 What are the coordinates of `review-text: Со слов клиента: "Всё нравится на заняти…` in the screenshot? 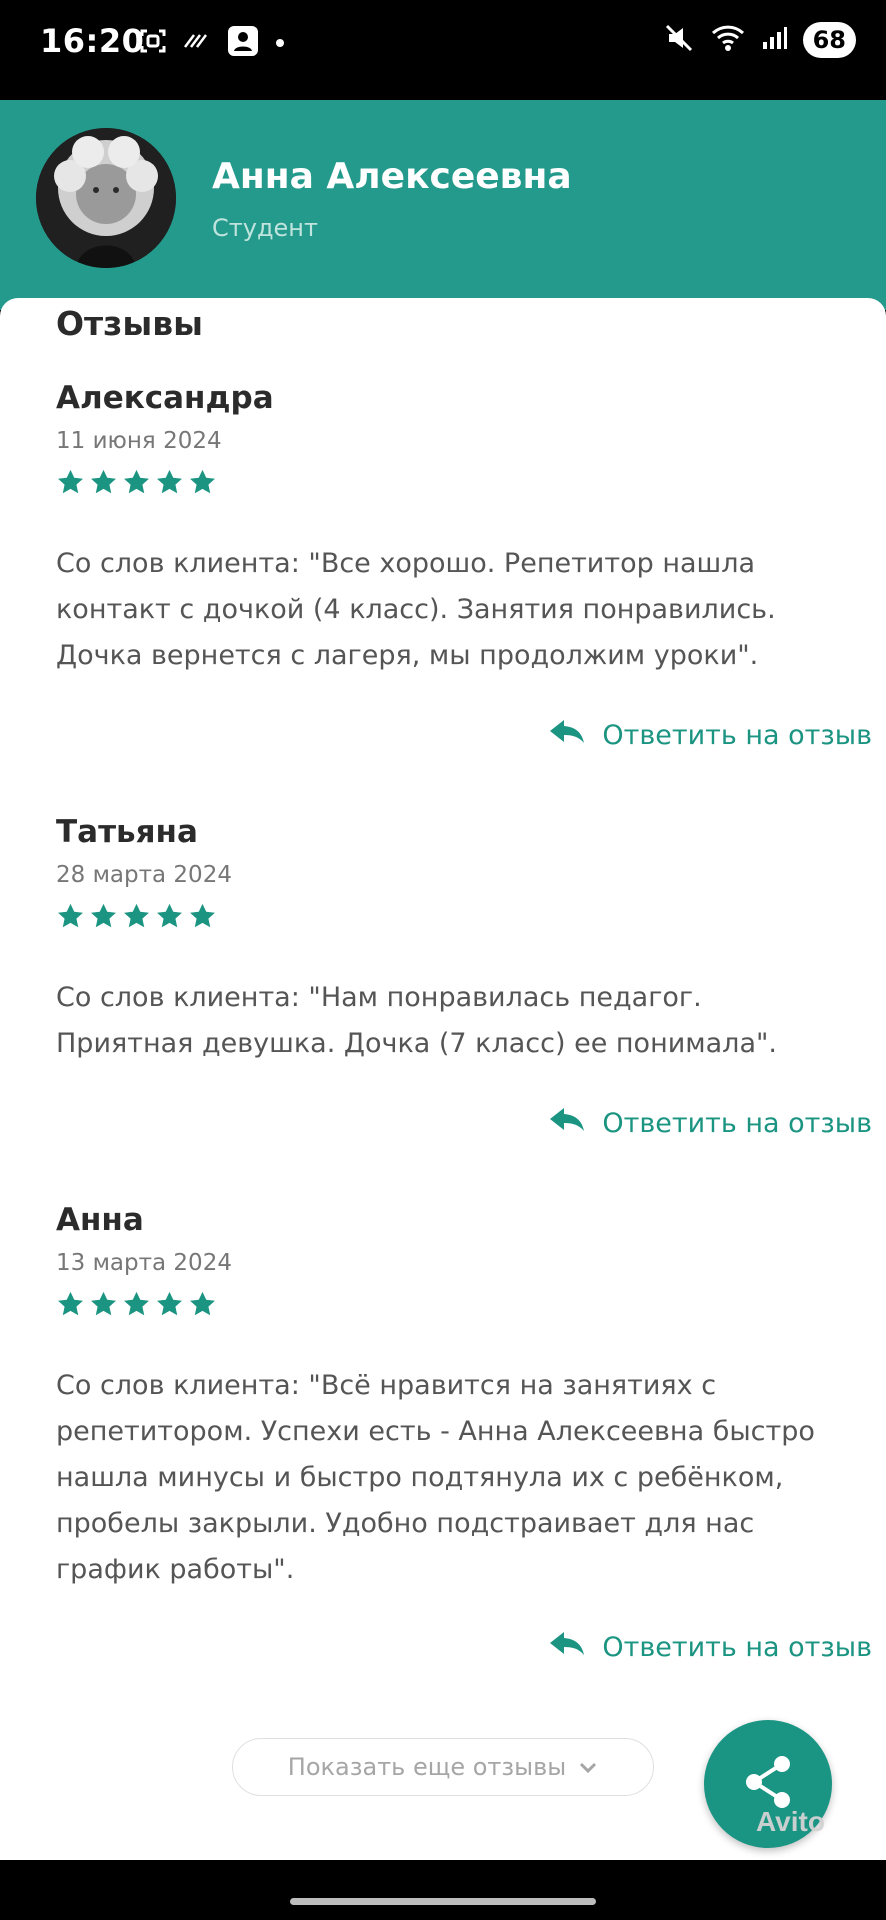 It's located at (435, 1477).